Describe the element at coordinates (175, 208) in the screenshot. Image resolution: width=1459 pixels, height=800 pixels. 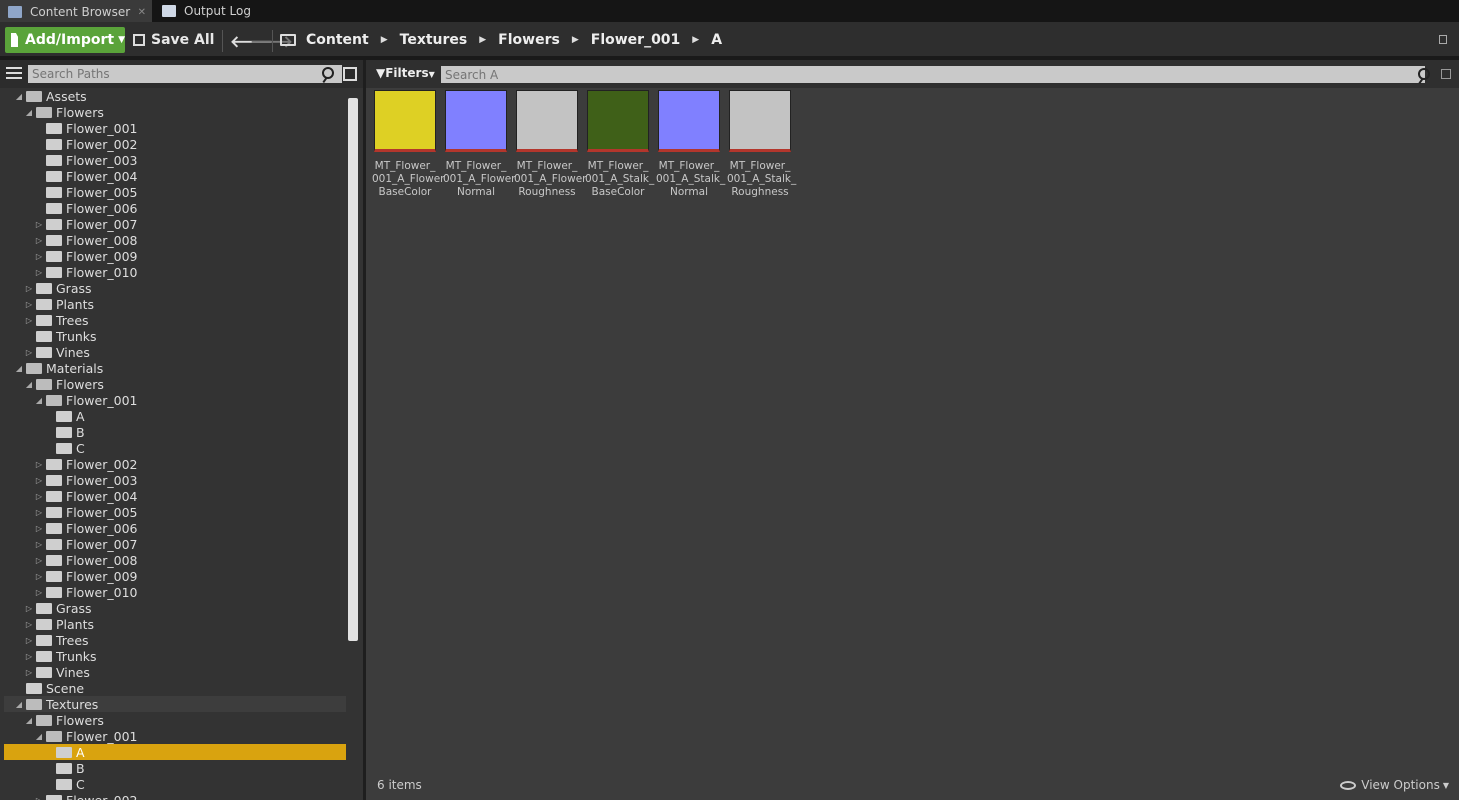
I see `tree-item: Flower_006` at that location.